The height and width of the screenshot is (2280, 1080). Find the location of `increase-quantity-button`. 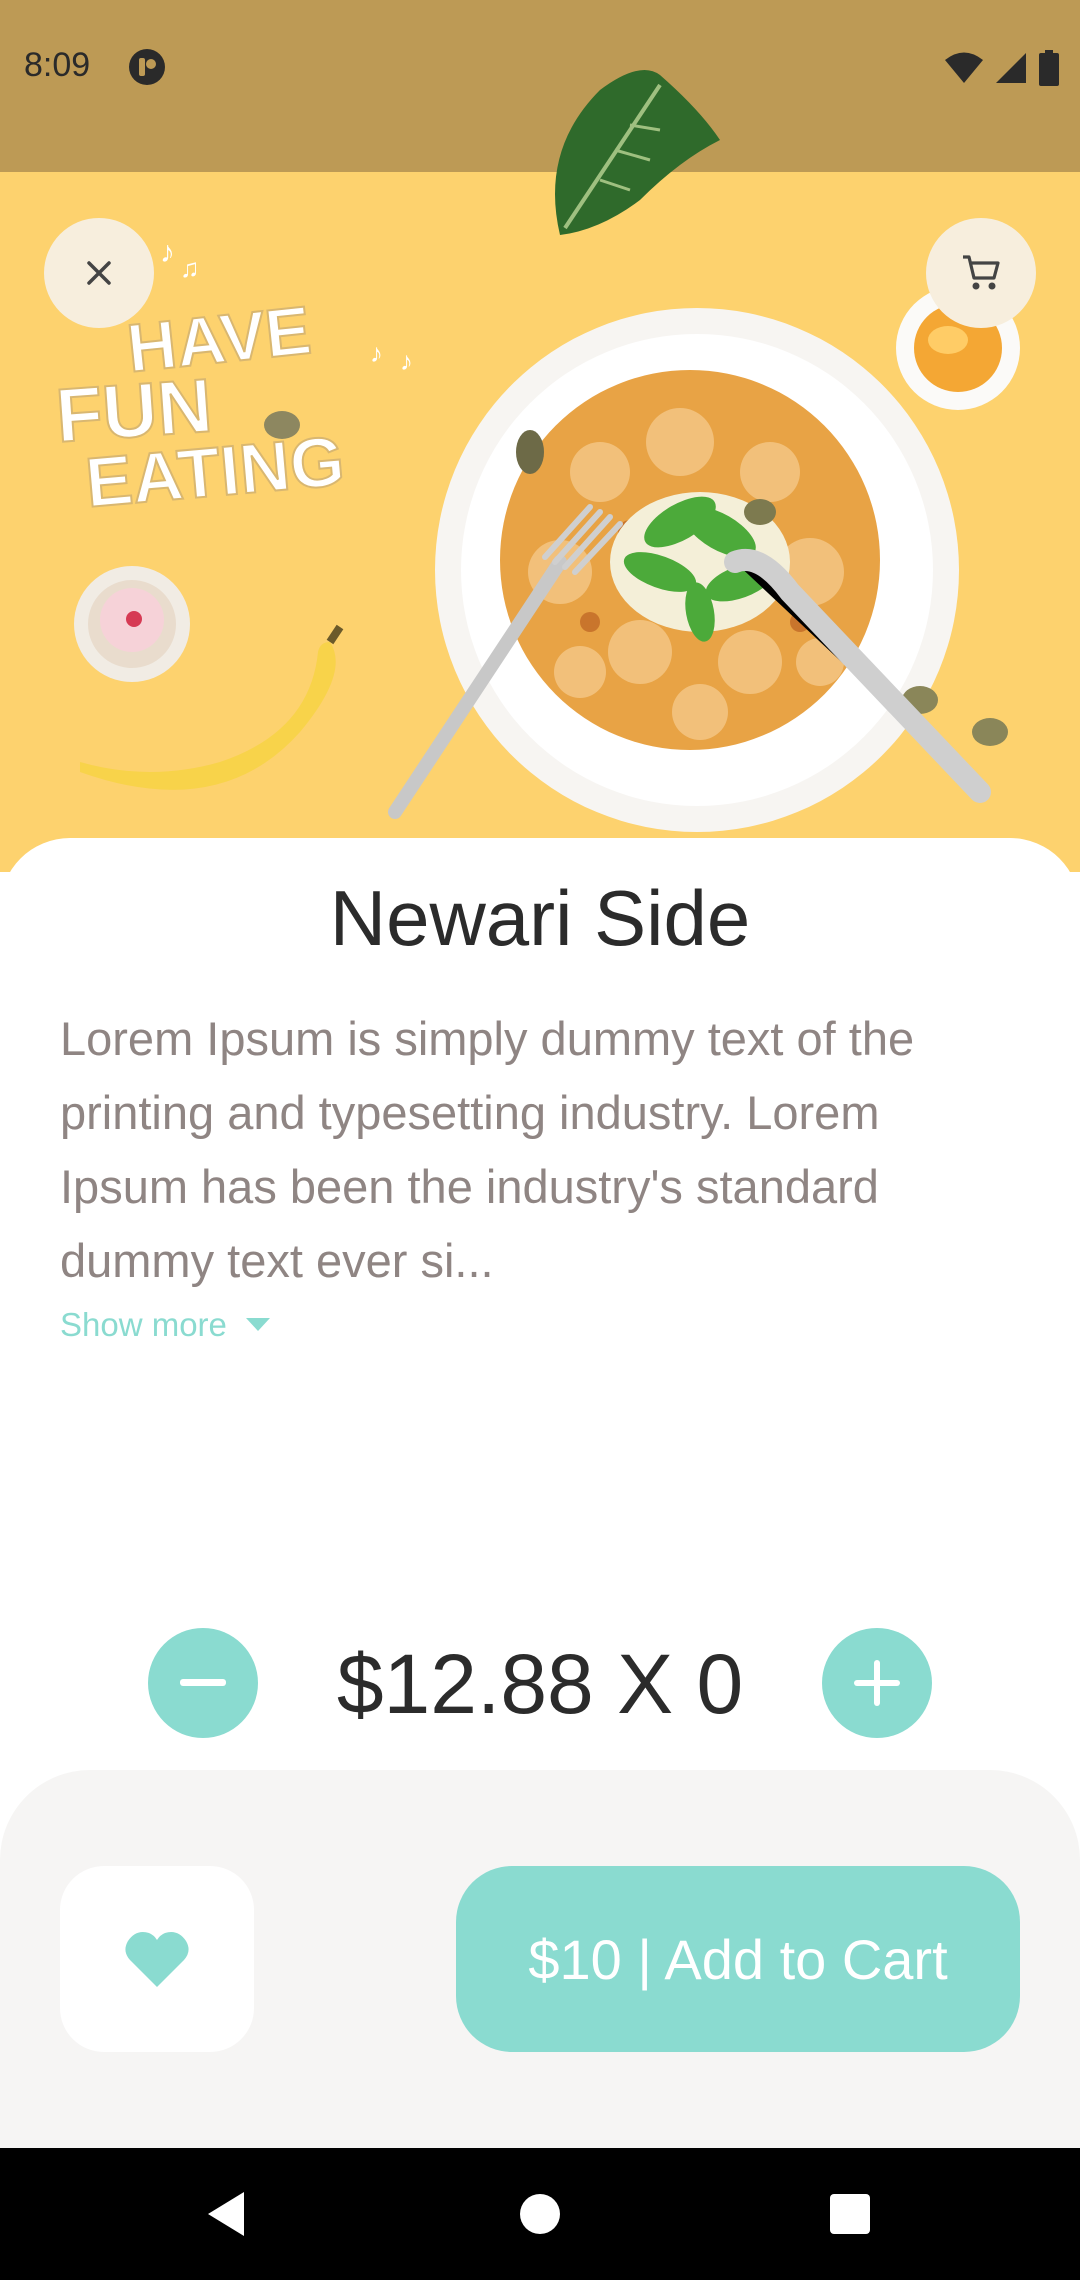

increase-quantity-button is located at coordinates (877, 1683).